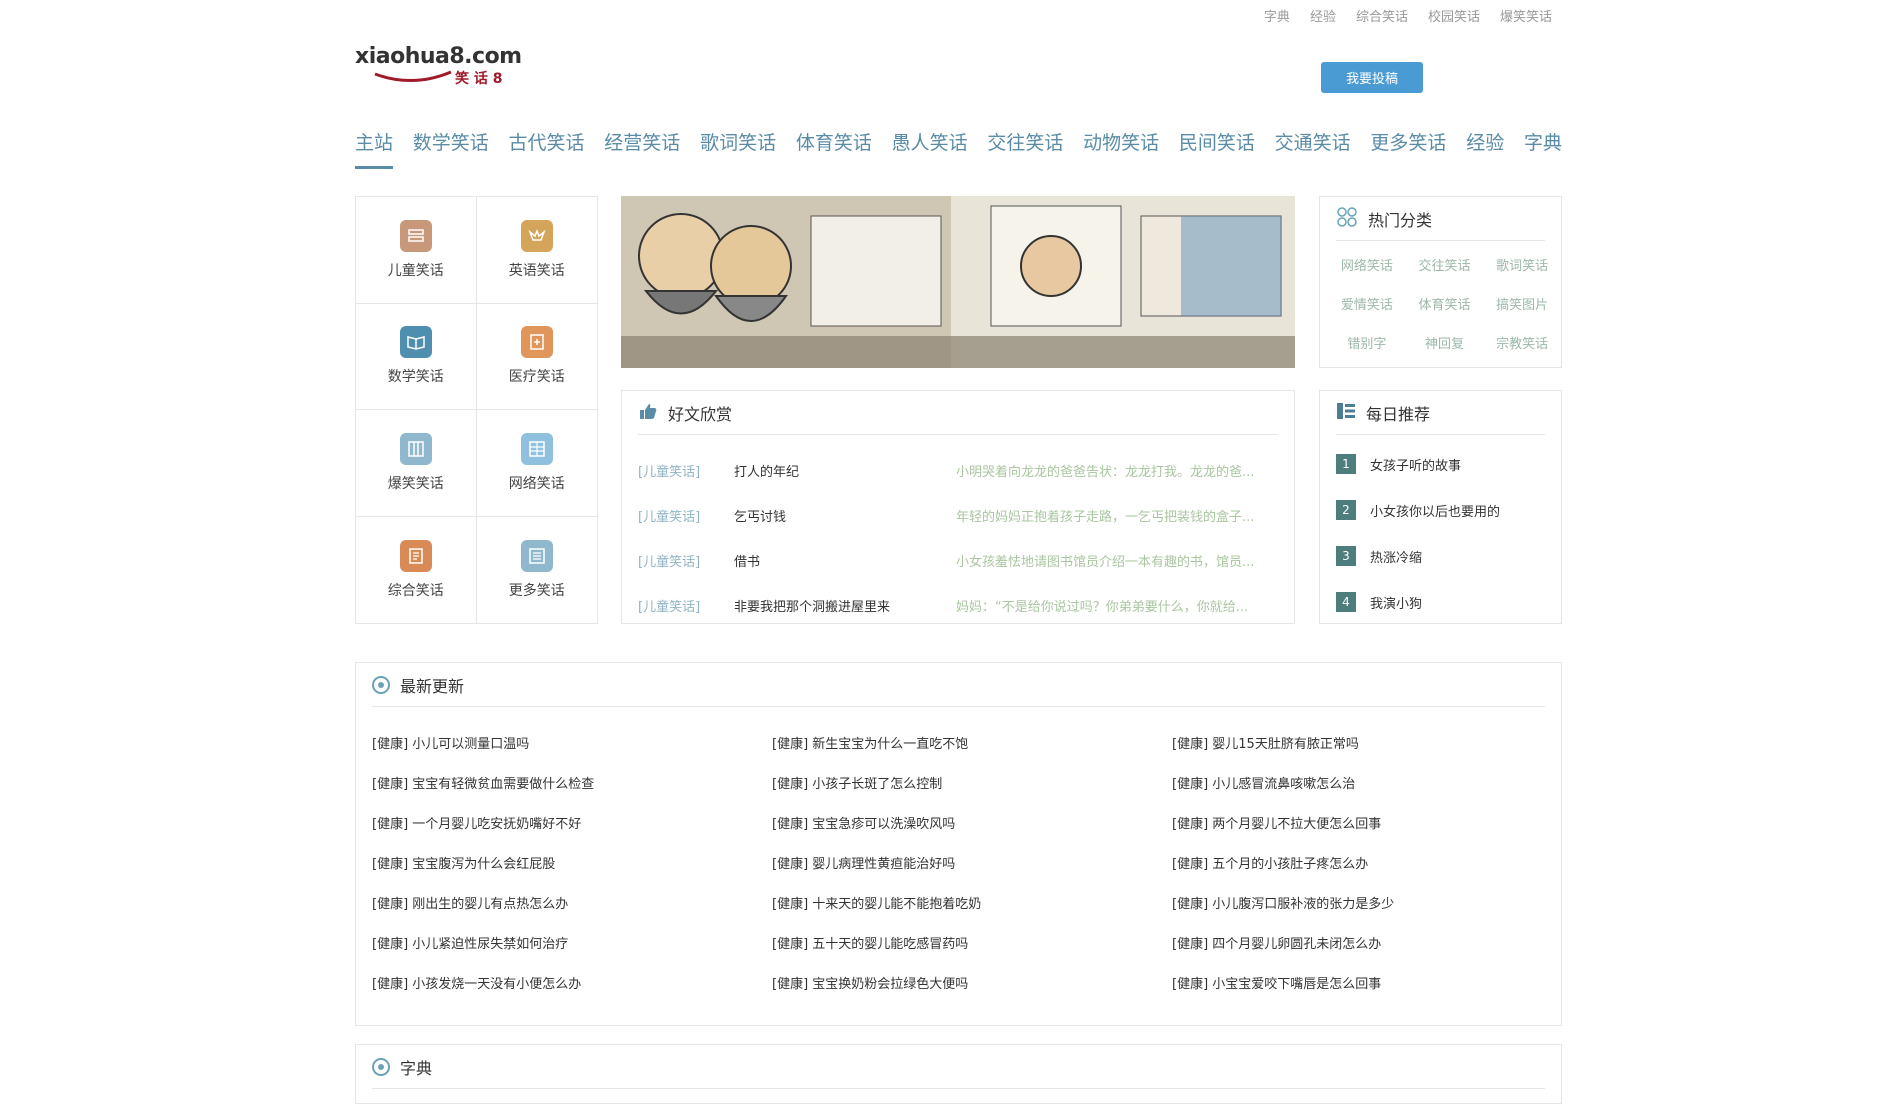 Image resolution: width=1902 pixels, height=1104 pixels. What do you see at coordinates (547, 148) in the screenshot?
I see `nav-item: 古代笑话` at bounding box center [547, 148].